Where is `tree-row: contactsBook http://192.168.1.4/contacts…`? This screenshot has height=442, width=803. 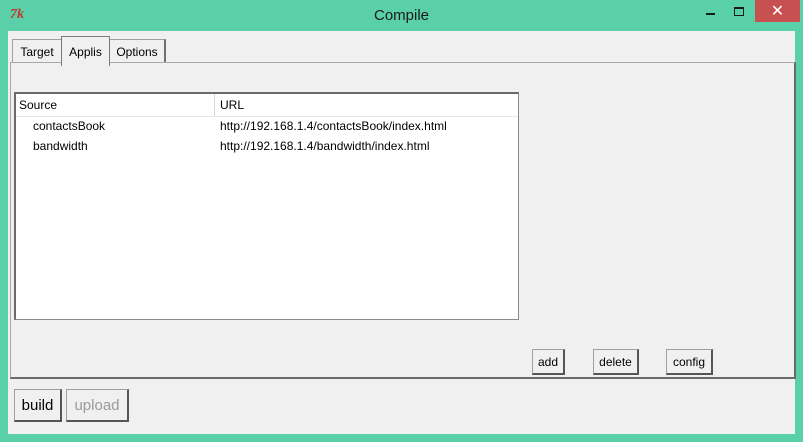 tree-row: contactsBook http://192.168.1.4/contacts… is located at coordinates (267, 127).